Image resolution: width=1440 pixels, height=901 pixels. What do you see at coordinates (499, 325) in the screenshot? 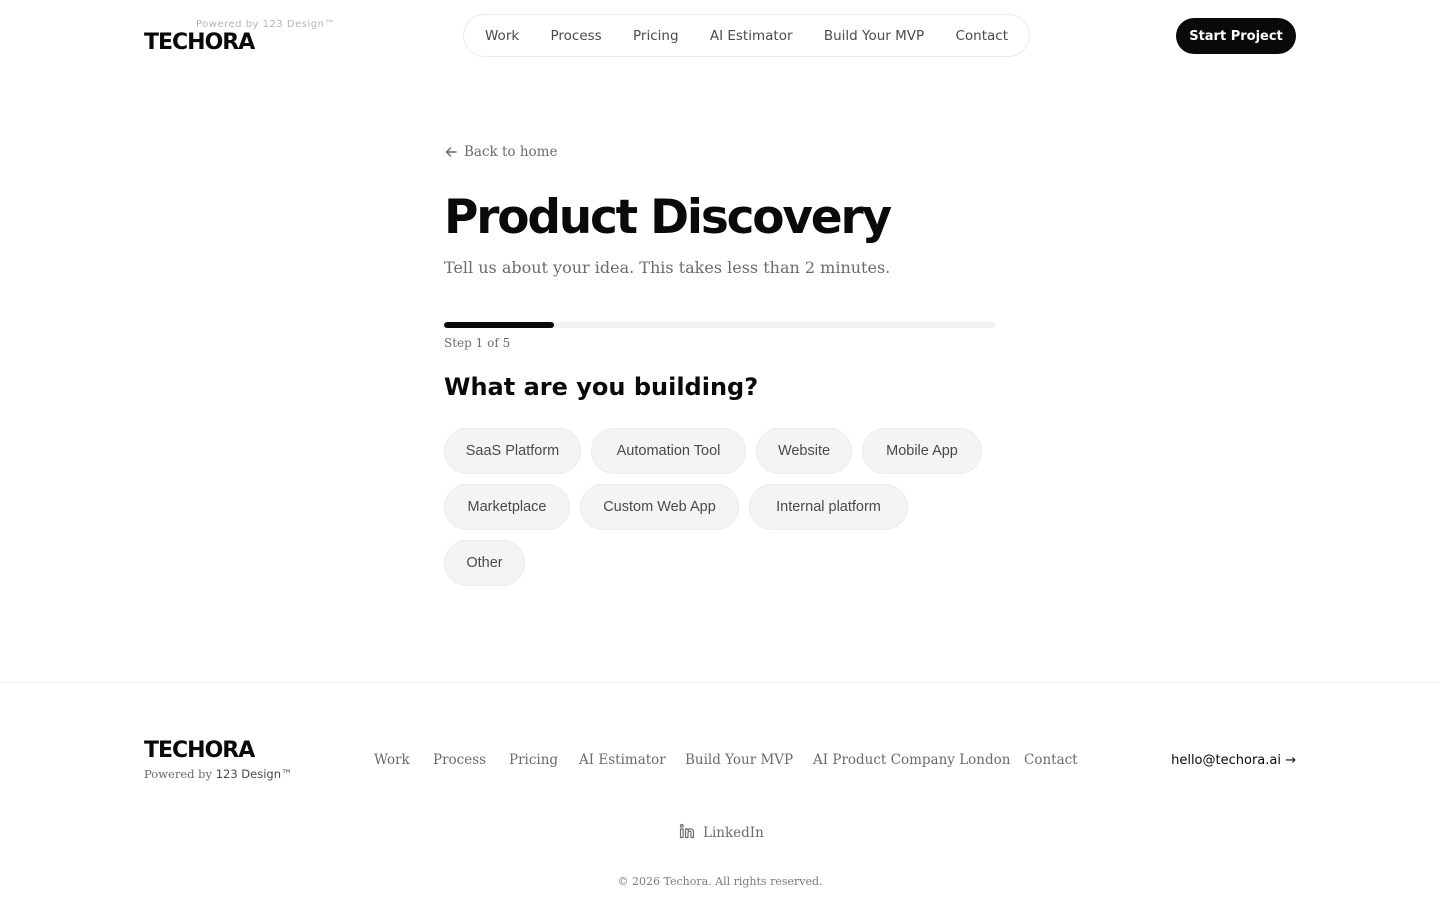
I see `progress-bar-fill` at bounding box center [499, 325].